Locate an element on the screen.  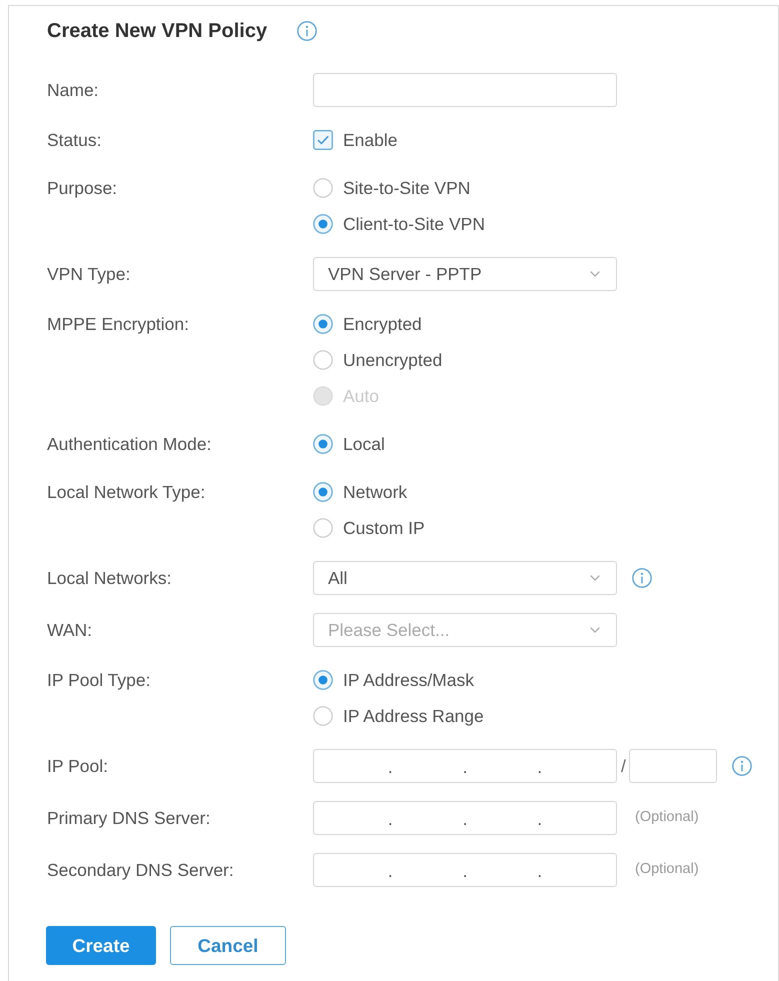
form-title: Create New VPN Policy is located at coordinates (157, 31).